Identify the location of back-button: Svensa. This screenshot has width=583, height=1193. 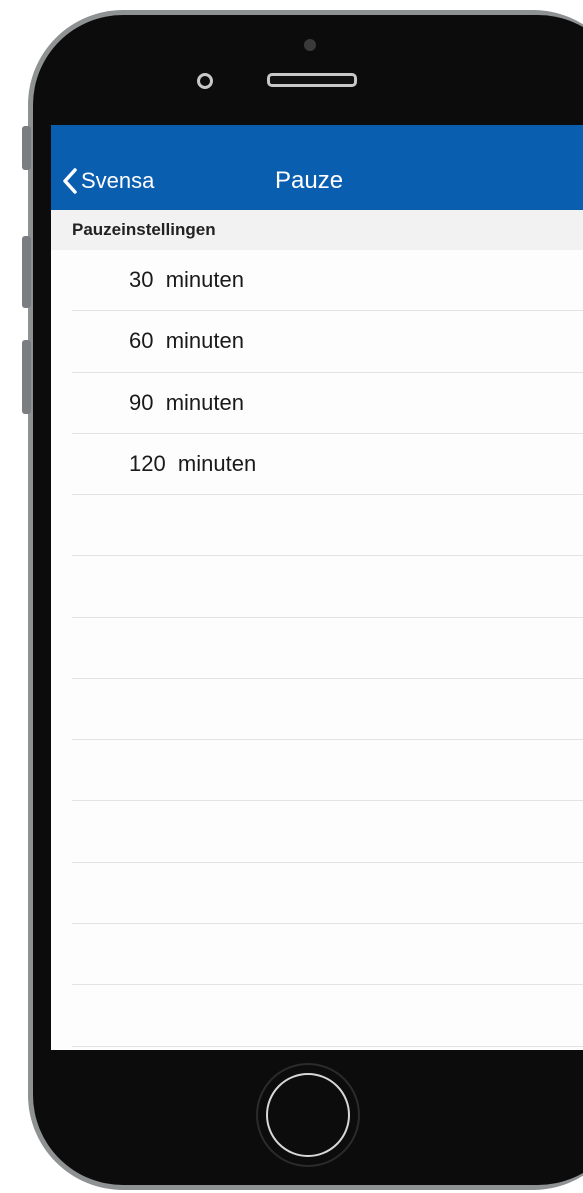
(107, 181).